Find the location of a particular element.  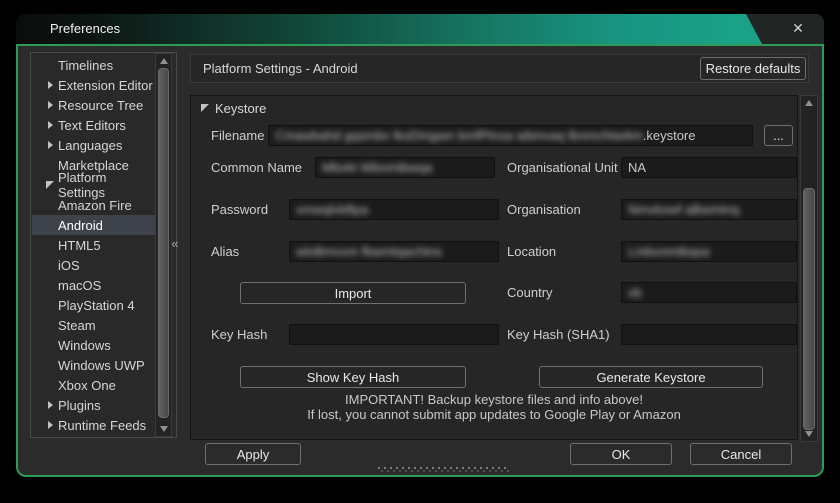

sidebar-item-windows: Windows is located at coordinates (93, 345).